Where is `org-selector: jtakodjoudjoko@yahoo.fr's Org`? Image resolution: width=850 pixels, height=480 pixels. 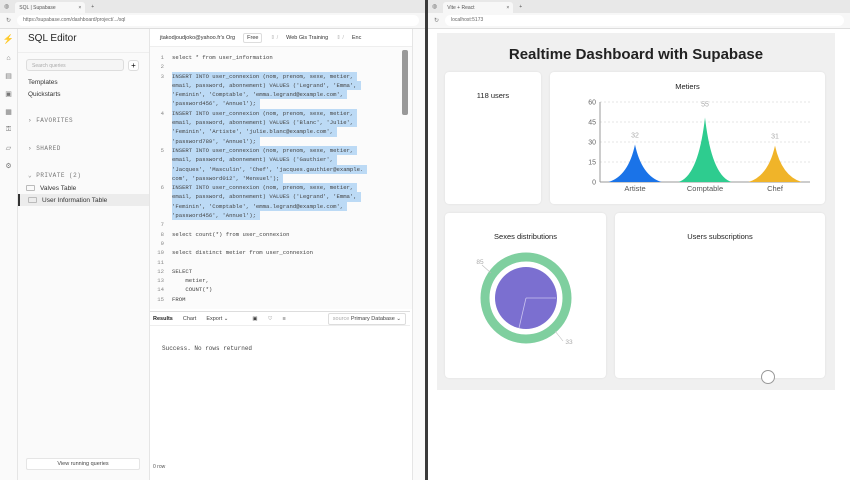
org-selector: jtakodjoudjoko@yahoo.fr's Org is located at coordinates (197, 38).